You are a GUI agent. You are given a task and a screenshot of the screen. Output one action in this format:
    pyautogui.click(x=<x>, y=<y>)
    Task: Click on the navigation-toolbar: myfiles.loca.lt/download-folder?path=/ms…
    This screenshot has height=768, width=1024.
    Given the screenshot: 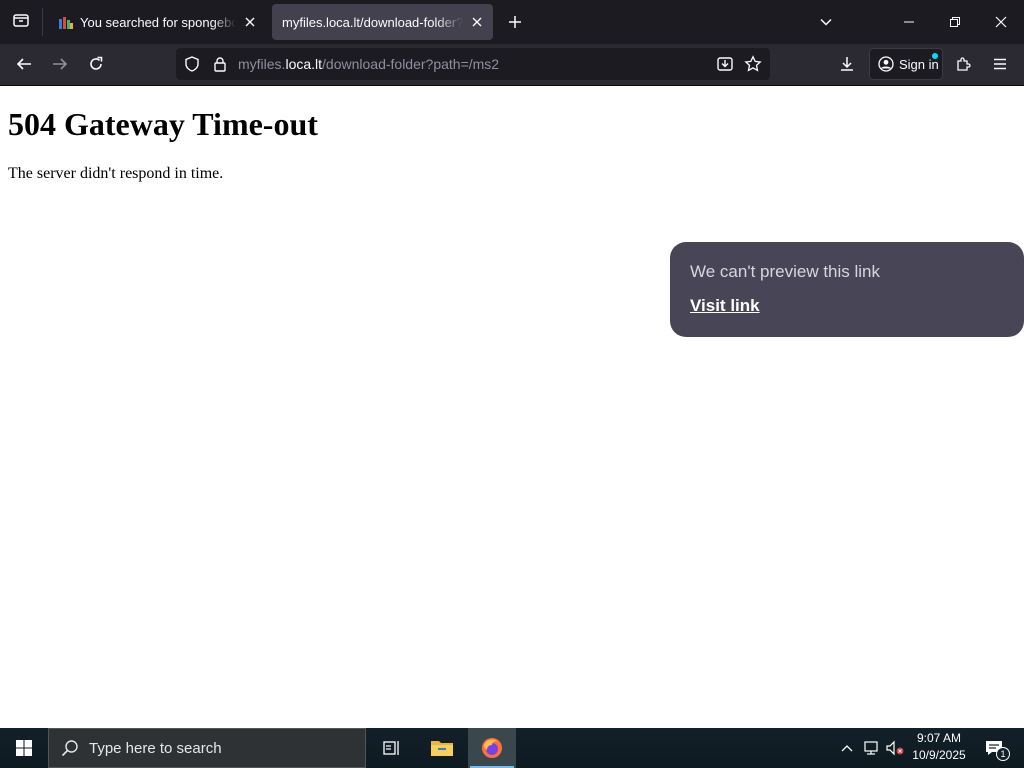 What is the action you would take?
    pyautogui.click(x=512, y=65)
    